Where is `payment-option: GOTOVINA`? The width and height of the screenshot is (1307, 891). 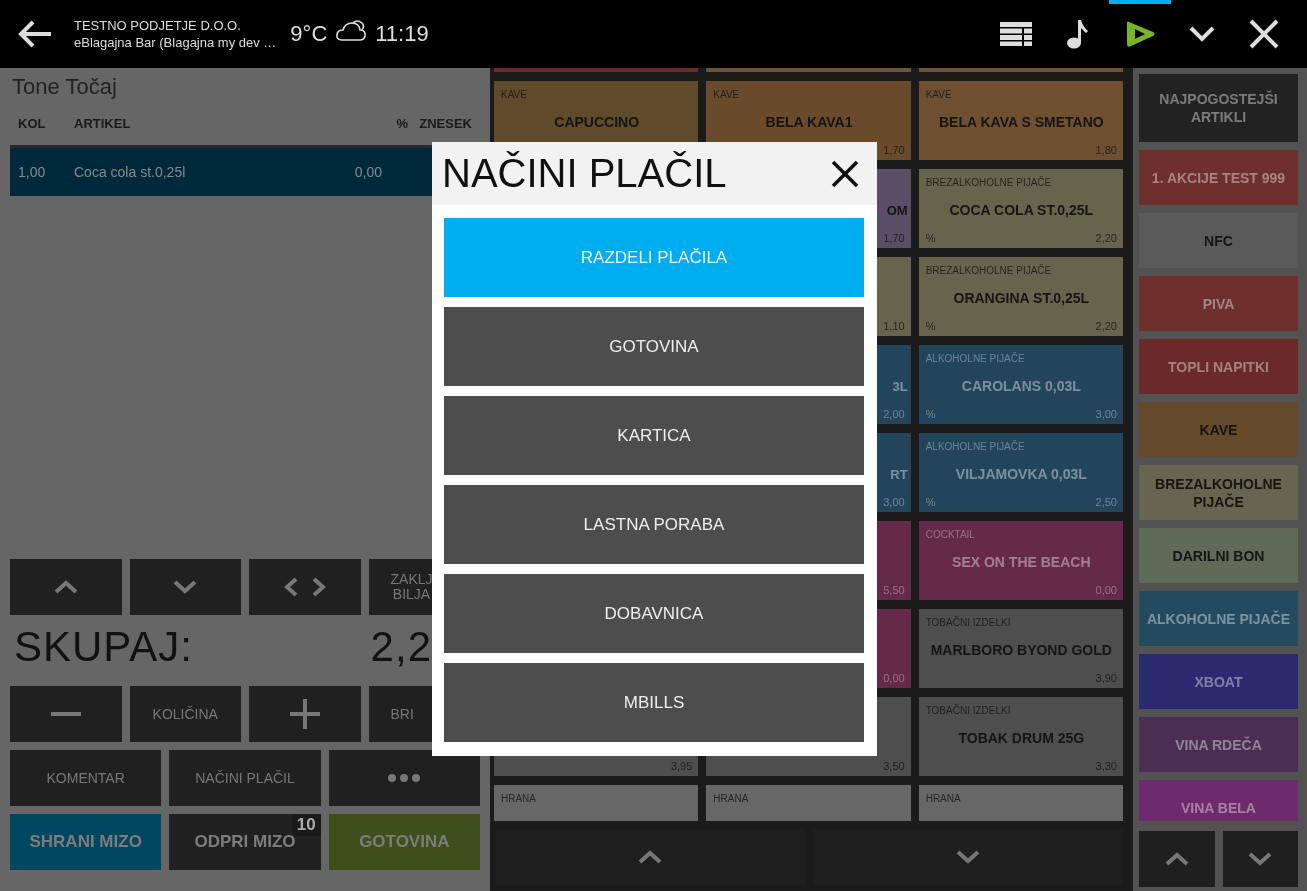 payment-option: GOTOVINA is located at coordinates (654, 346).